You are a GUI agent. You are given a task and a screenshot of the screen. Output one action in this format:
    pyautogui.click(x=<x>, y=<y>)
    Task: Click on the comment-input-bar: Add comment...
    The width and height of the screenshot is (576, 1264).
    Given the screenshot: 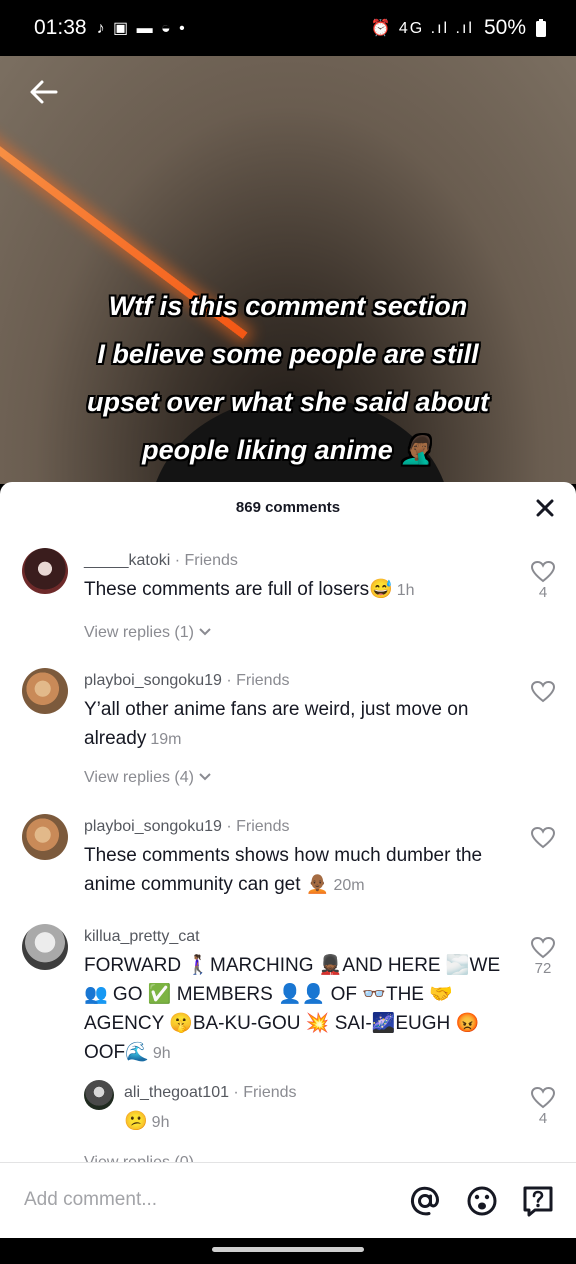 What is the action you would take?
    pyautogui.click(x=288, y=1200)
    